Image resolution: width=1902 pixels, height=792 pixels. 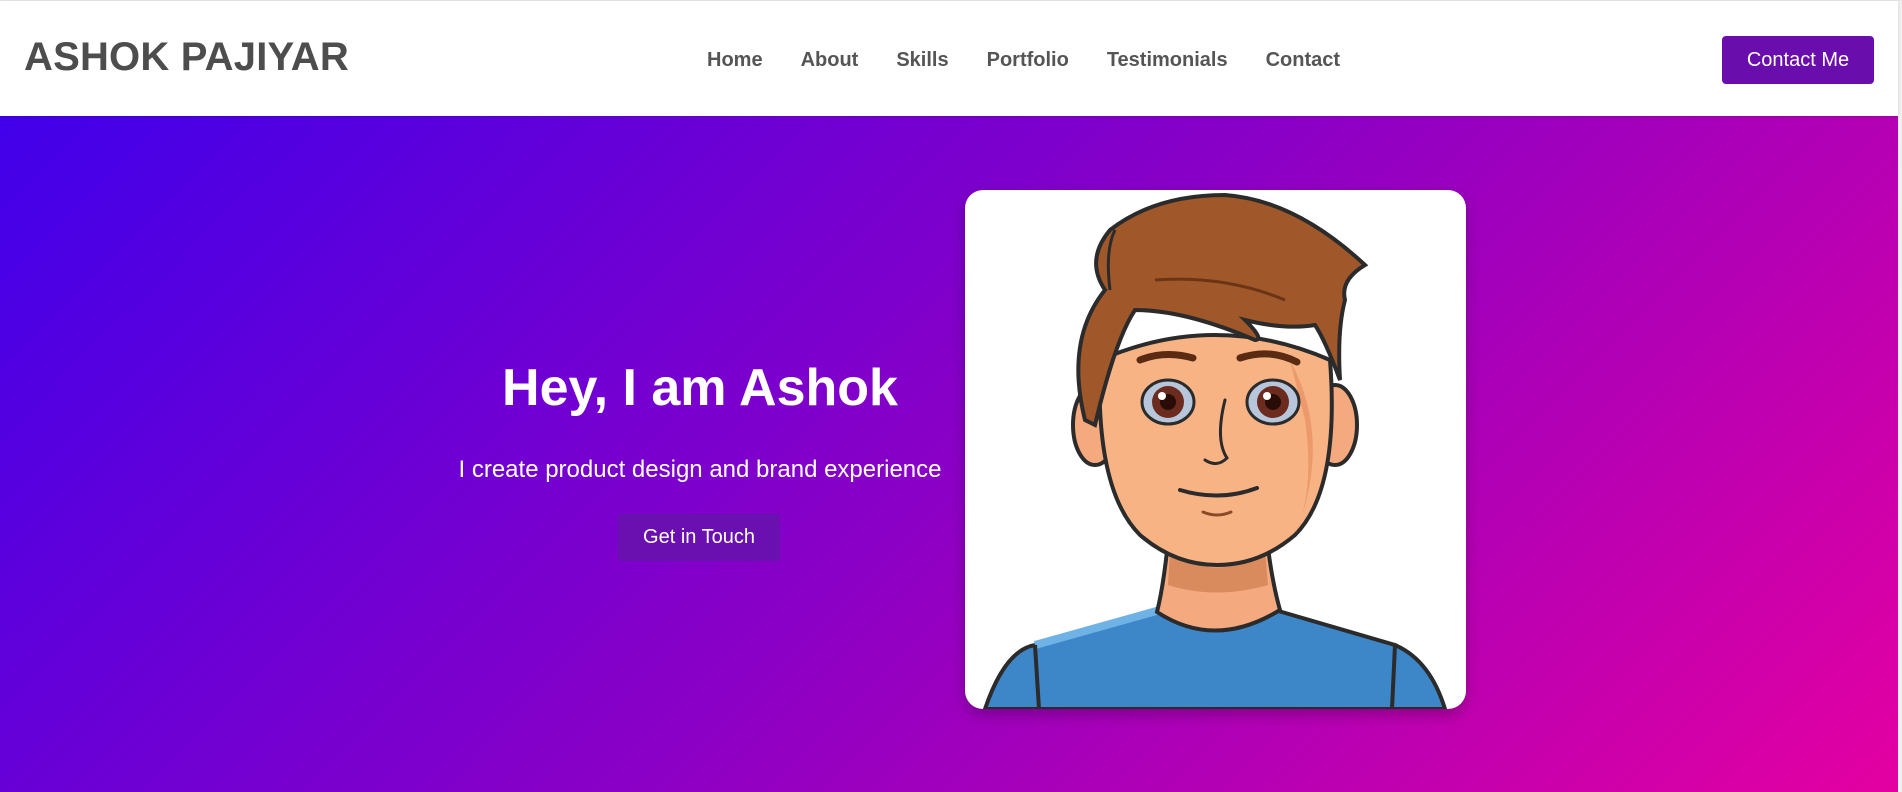 I want to click on brand-logo: ASHOK PAJIYAR, so click(x=186, y=57).